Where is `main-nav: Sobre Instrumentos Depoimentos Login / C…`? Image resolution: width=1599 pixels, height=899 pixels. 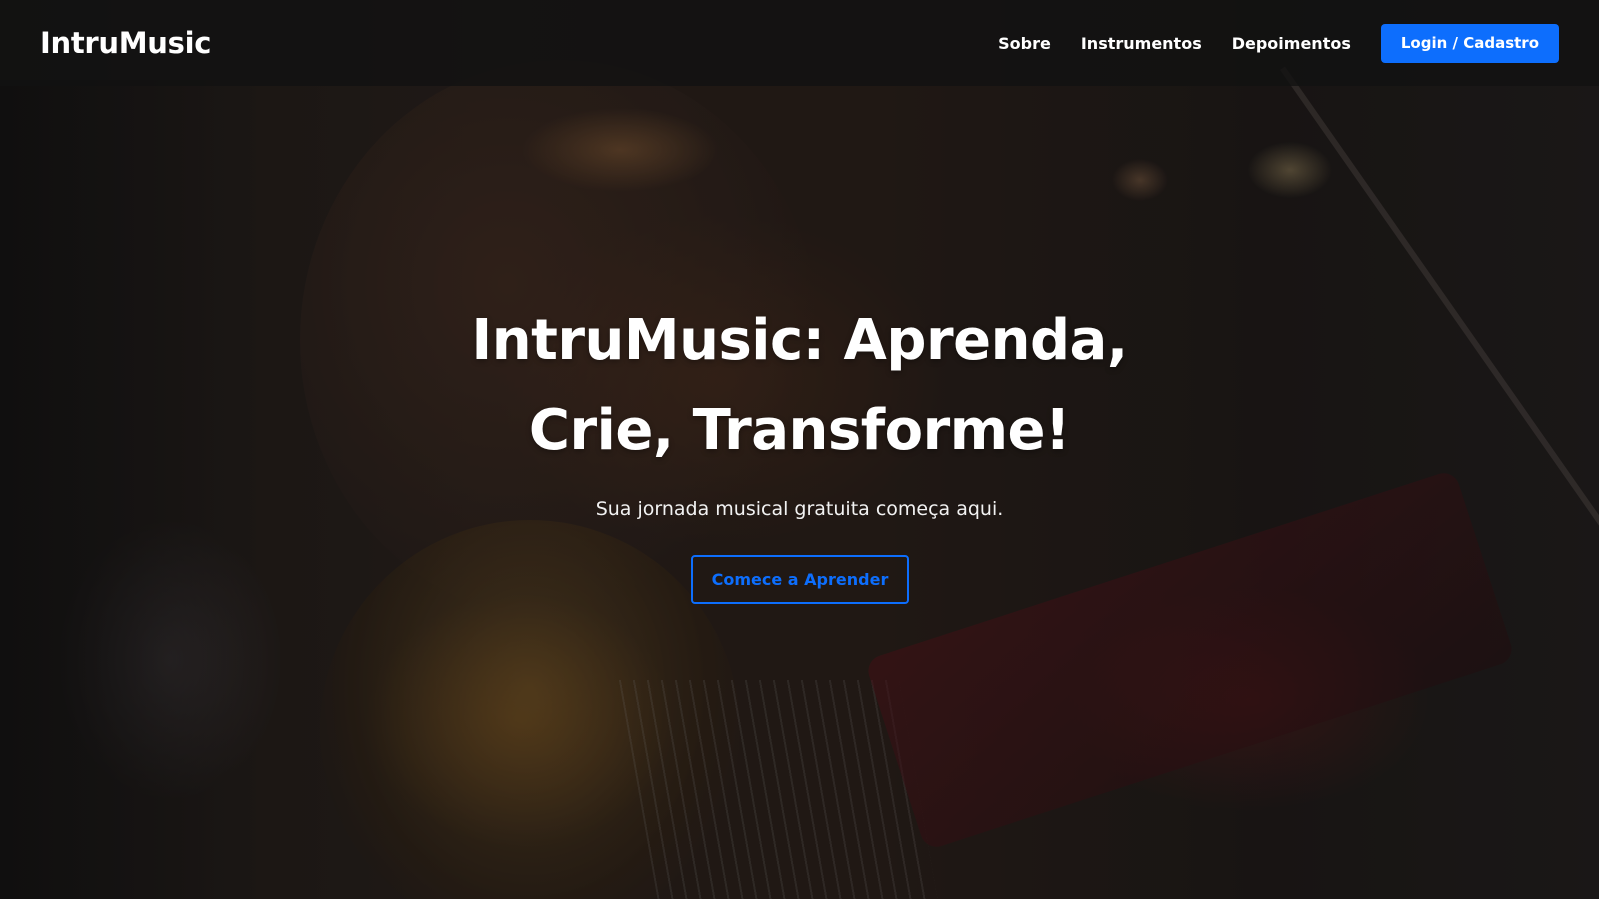 main-nav: Sobre Instrumentos Depoimentos Login / C… is located at coordinates (1263, 43).